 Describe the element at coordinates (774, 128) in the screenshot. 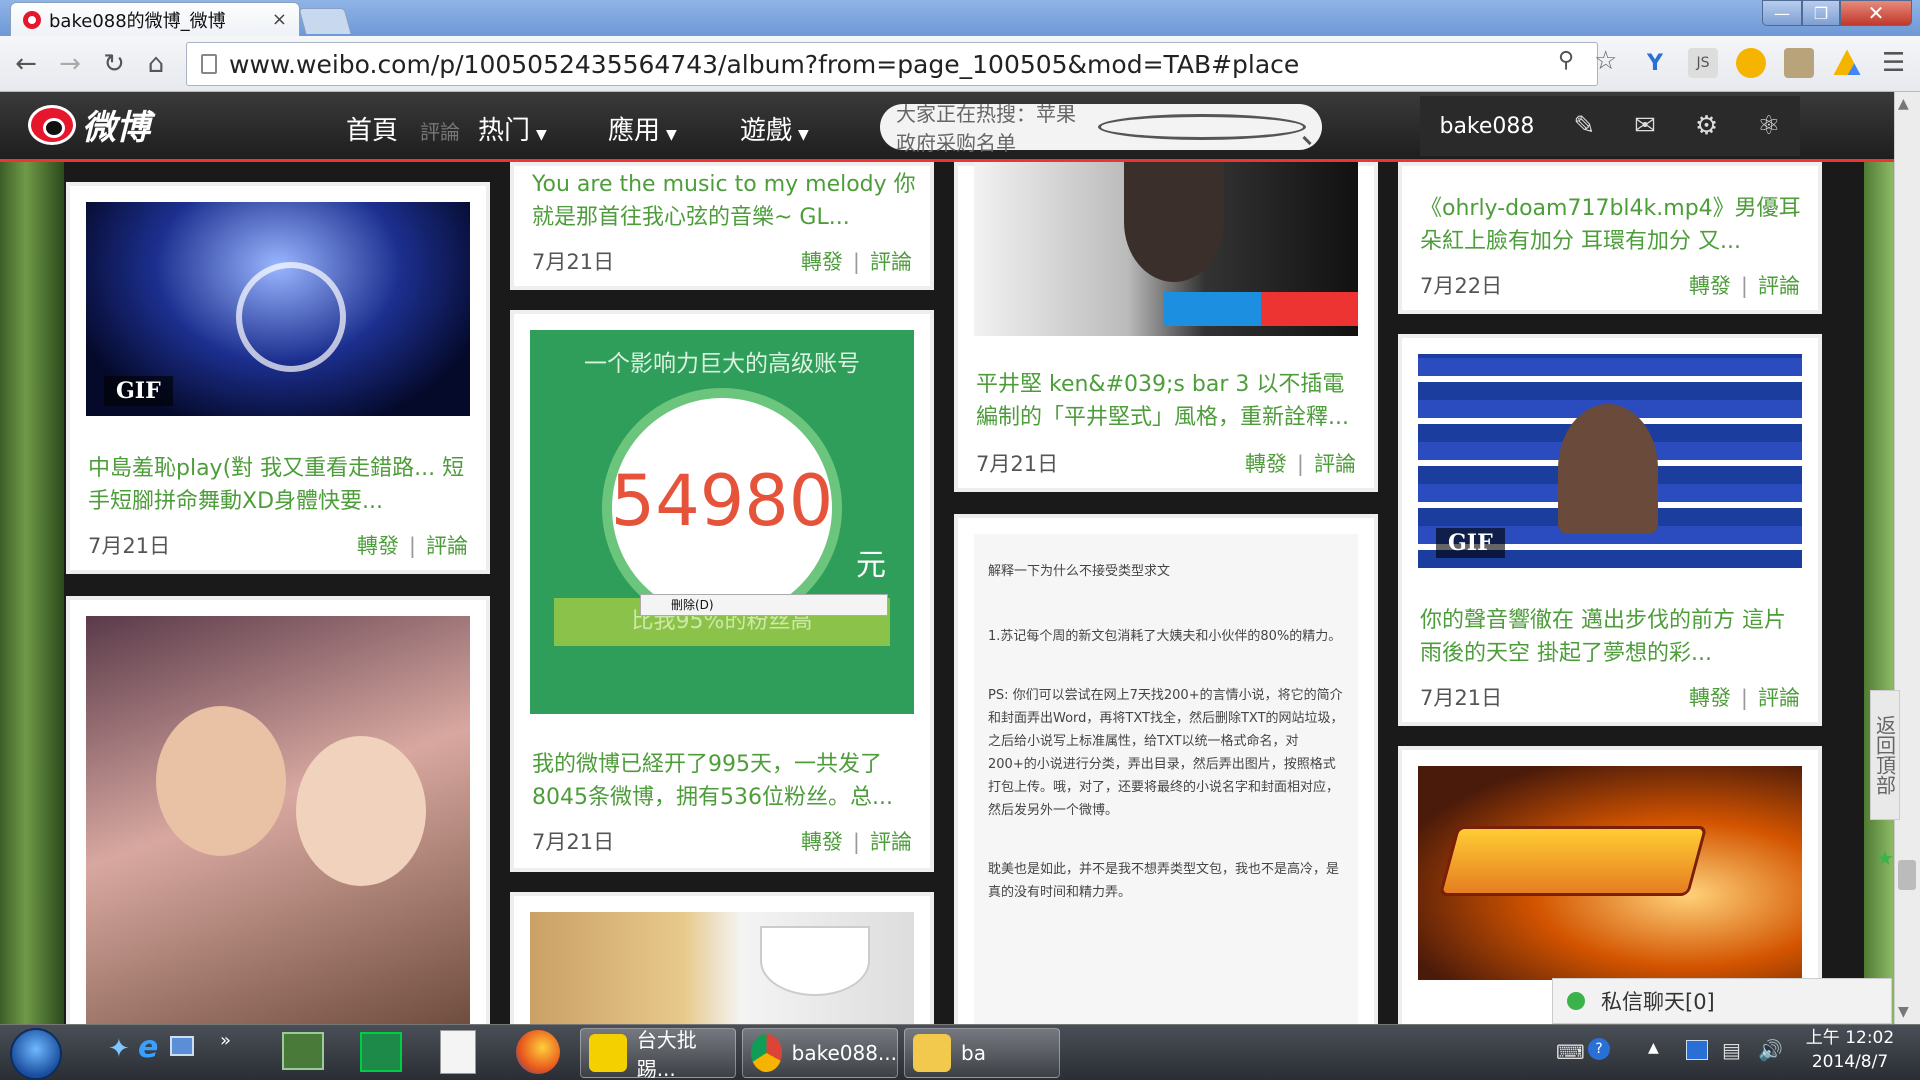

I see `nav-games: 遊戲 ▼` at that location.